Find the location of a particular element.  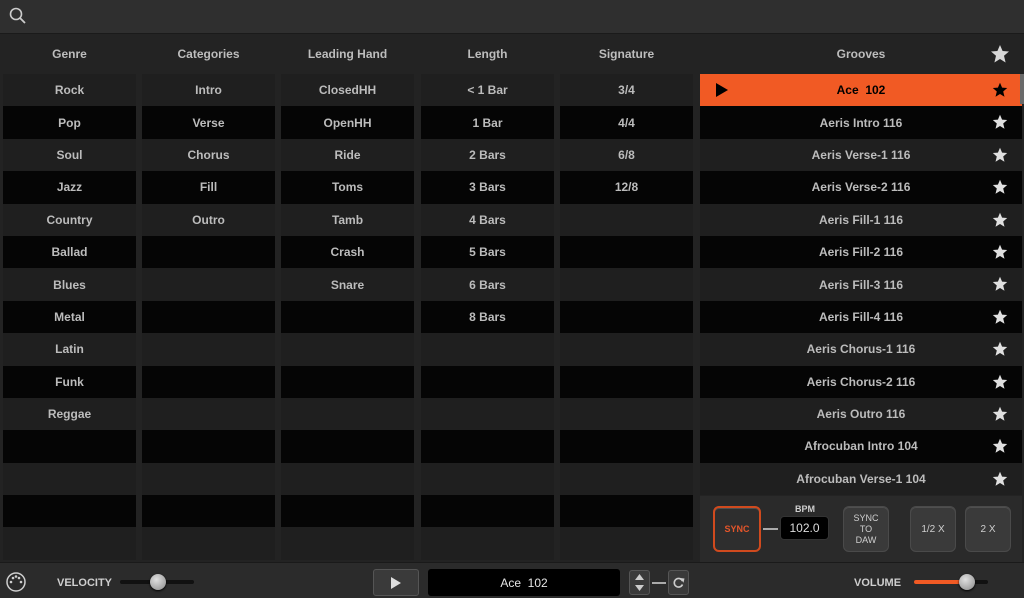

signature-item: 4/4 is located at coordinates (626, 122).